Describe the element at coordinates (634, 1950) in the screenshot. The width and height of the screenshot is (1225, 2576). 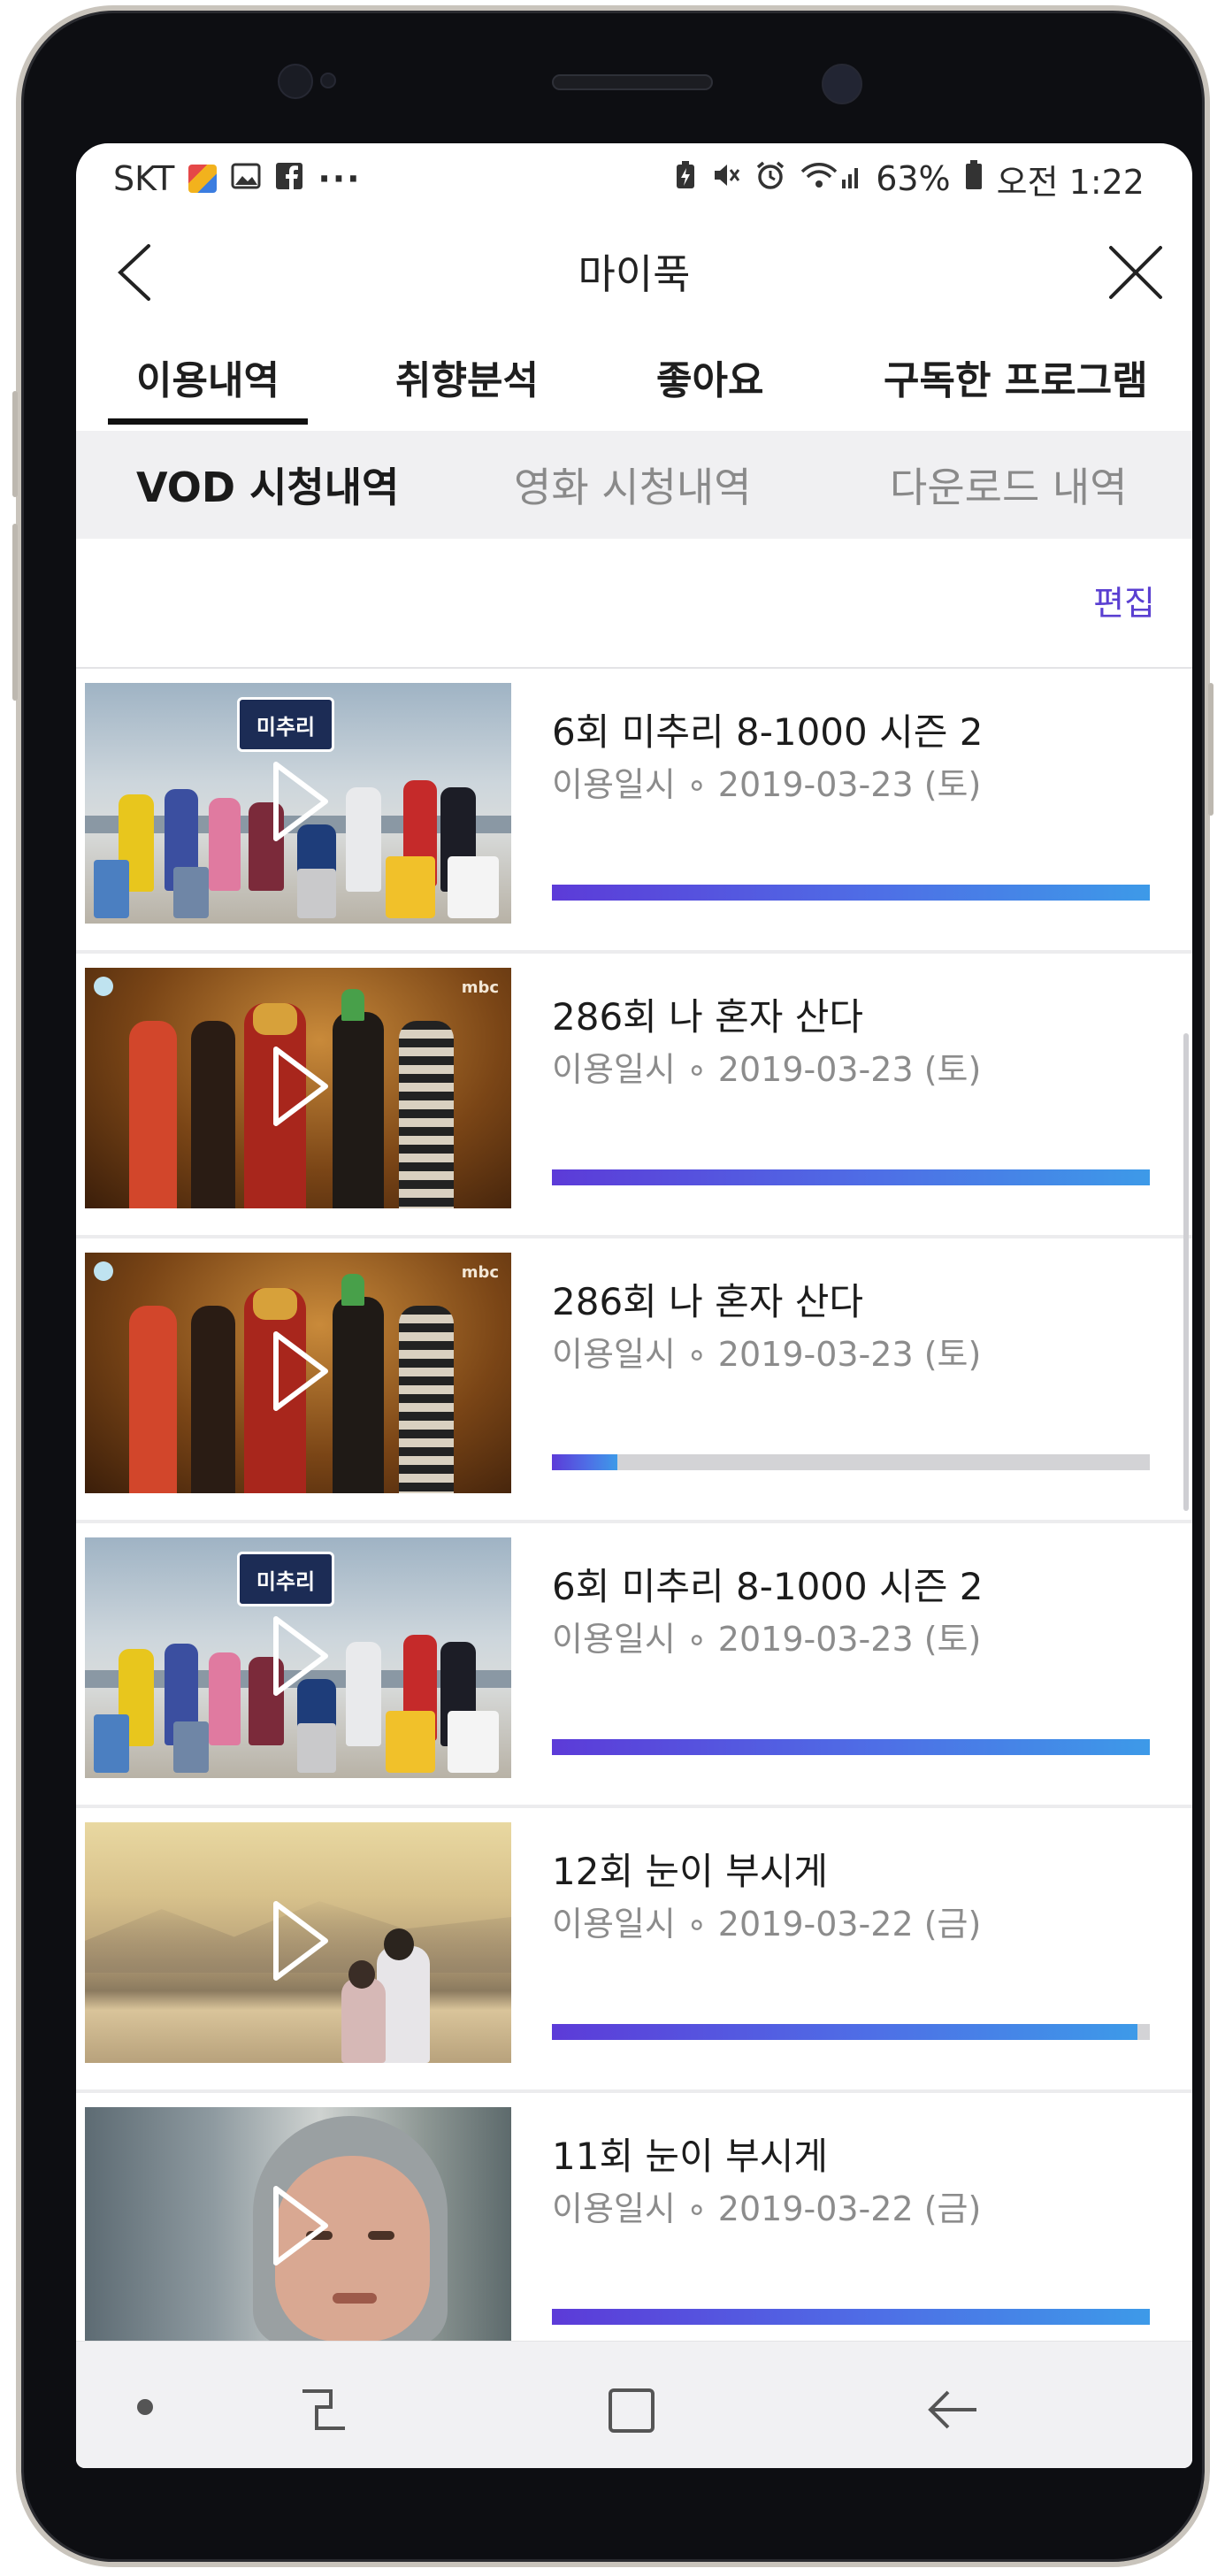
I see `history-item: 12회 눈이 부시게이용일시 ∘ 2019-03-22 (금)` at that location.